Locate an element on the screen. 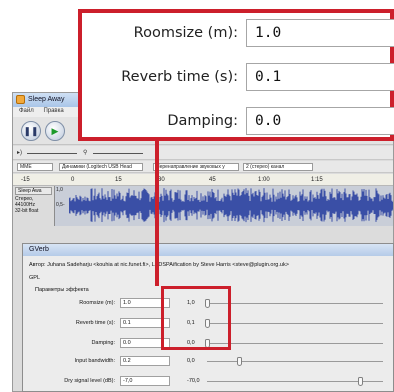 This screenshot has width=394, height=392. ruler-tick: 15 is located at coordinates (118, 180).